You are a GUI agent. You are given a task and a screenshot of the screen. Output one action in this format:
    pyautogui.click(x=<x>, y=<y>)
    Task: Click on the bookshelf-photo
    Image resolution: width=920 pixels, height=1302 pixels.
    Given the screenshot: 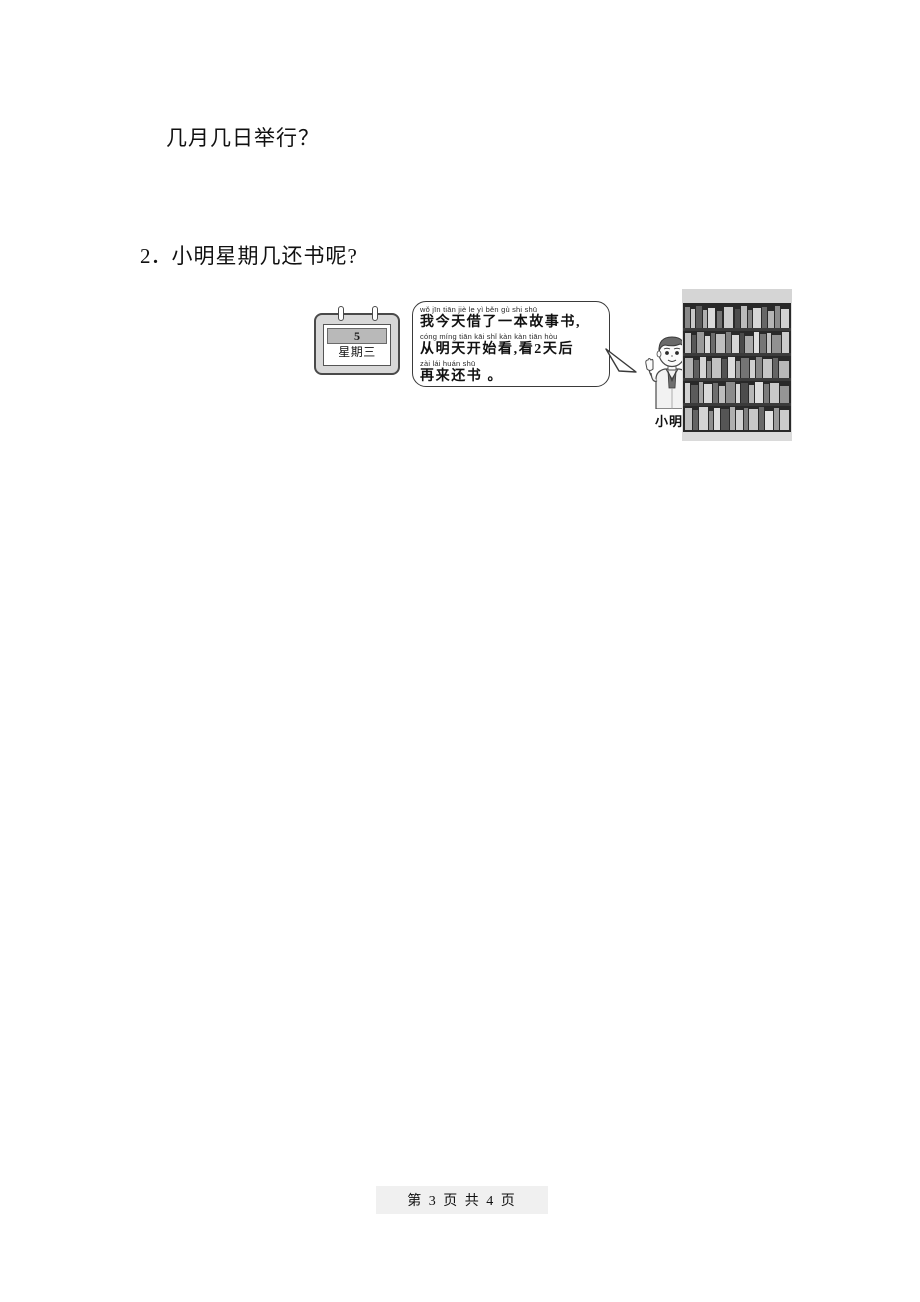 What is the action you would take?
    pyautogui.click(x=737, y=365)
    